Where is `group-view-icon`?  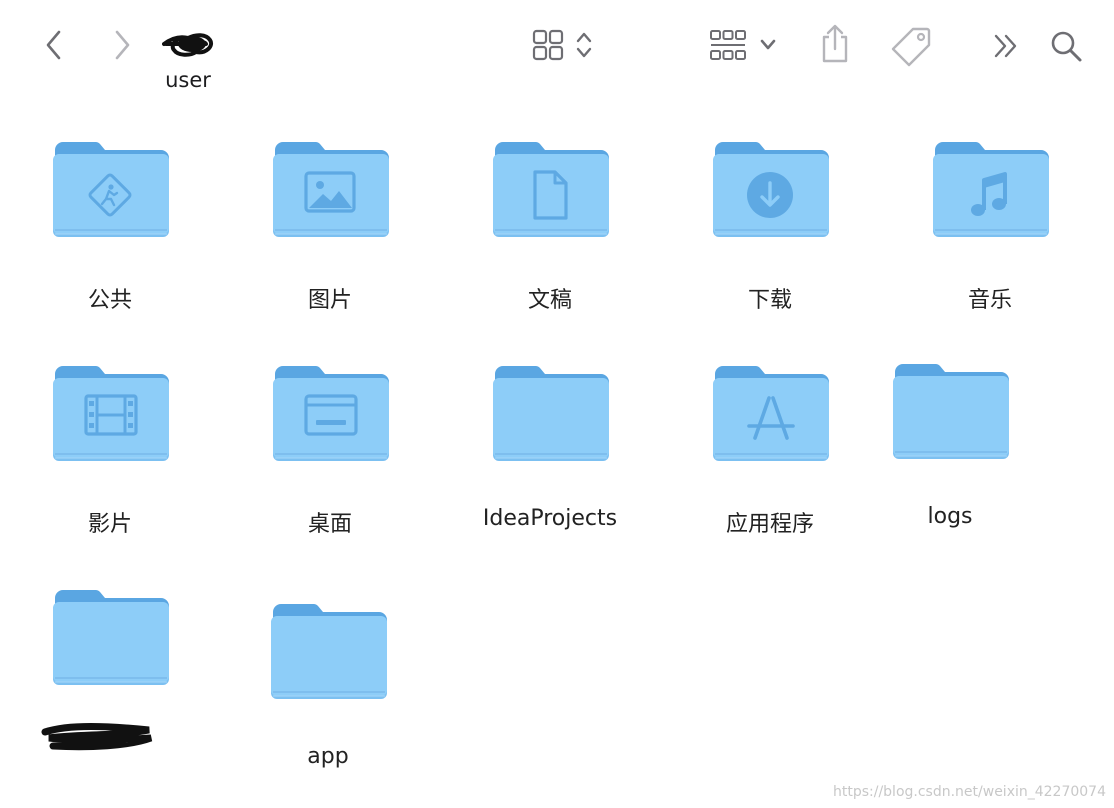
group-view-icon is located at coordinates (728, 45).